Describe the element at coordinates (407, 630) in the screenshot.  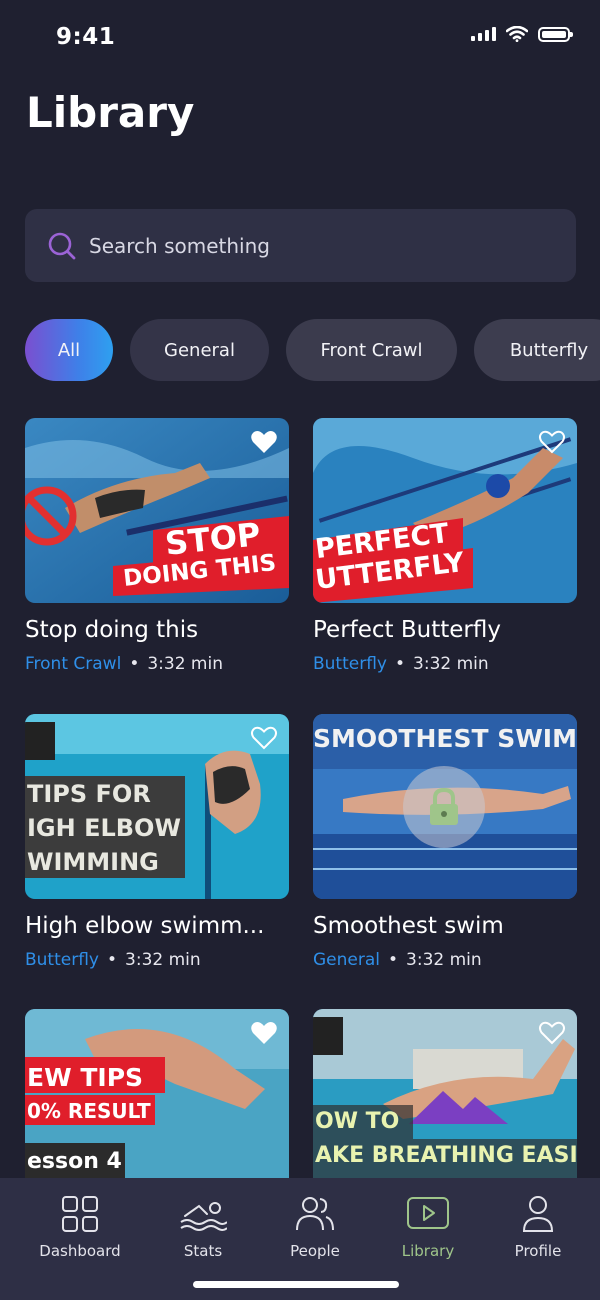
I see `video-title: Perfect Butterfly` at that location.